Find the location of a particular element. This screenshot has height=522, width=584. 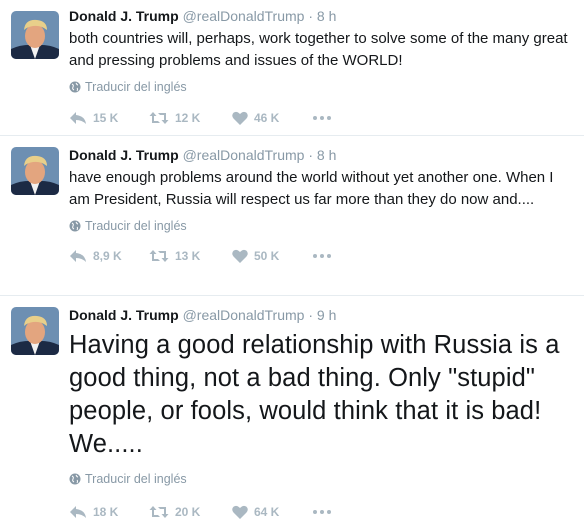

reply-button: 8,9 K is located at coordinates (109, 256).